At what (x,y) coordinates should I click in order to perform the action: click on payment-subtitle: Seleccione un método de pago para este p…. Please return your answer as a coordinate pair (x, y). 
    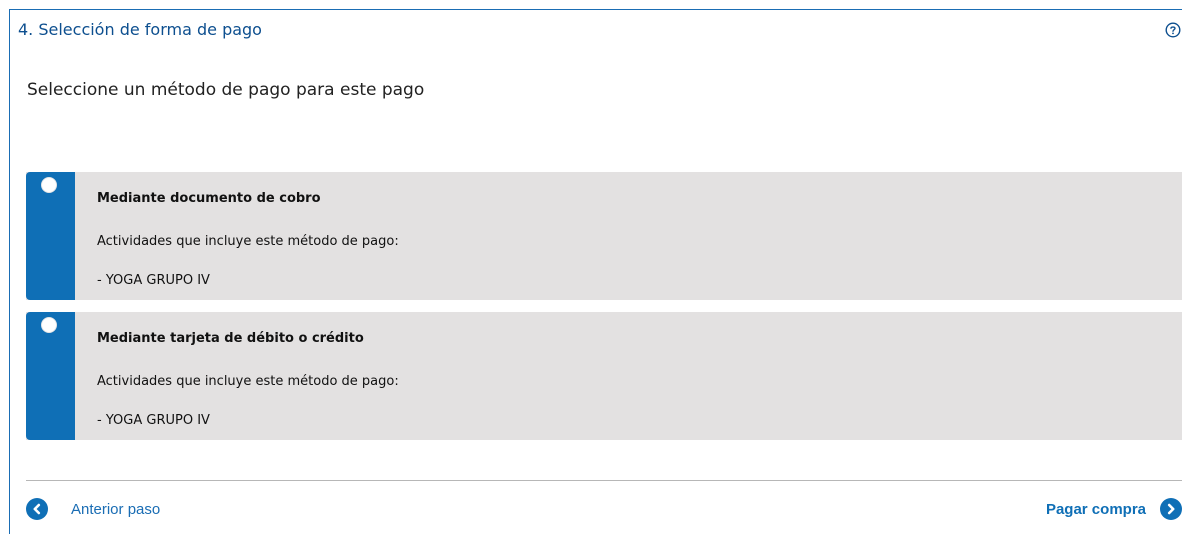
    Looking at the image, I should click on (226, 90).